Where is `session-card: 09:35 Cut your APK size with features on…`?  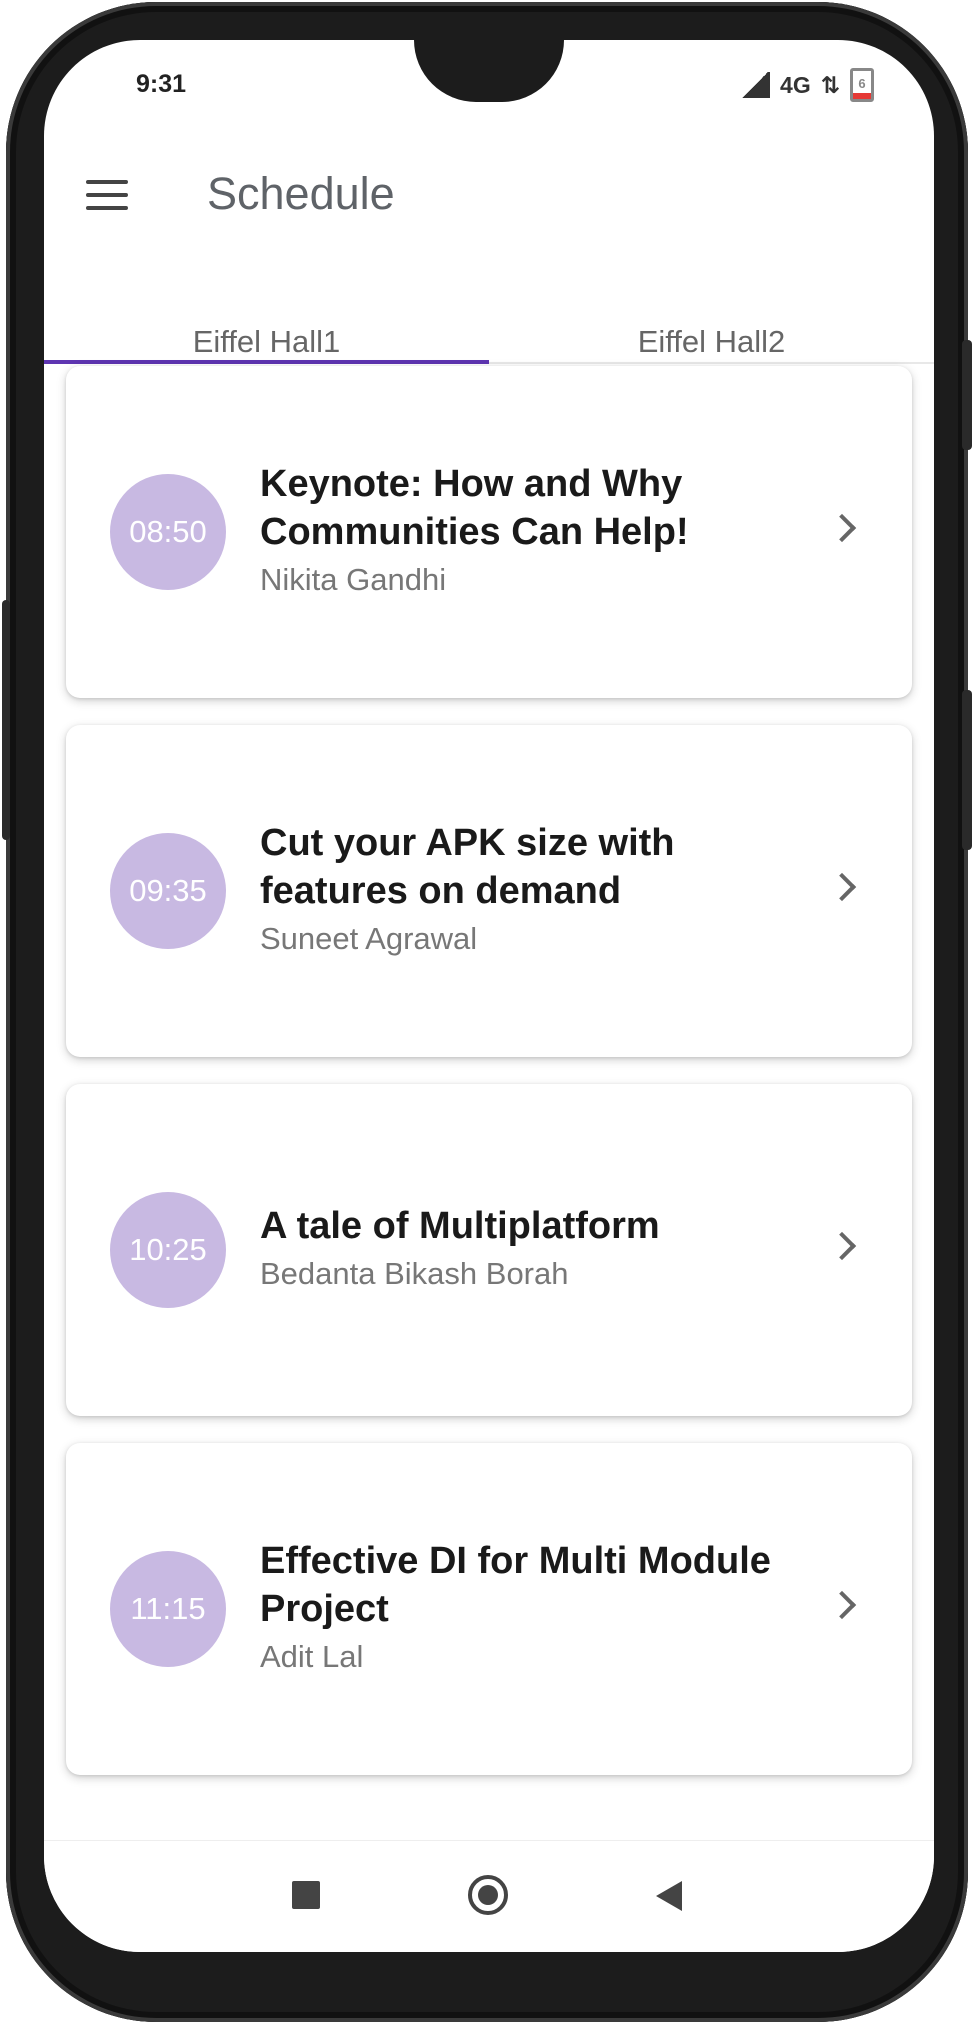
session-card: 09:35 Cut your APK size with features on… is located at coordinates (489, 891).